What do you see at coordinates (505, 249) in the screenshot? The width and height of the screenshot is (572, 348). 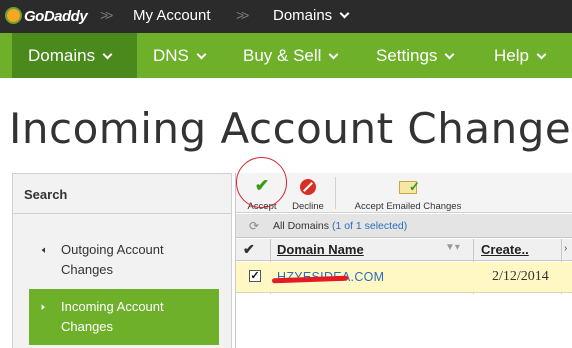 I see `column-created: Create..` at bounding box center [505, 249].